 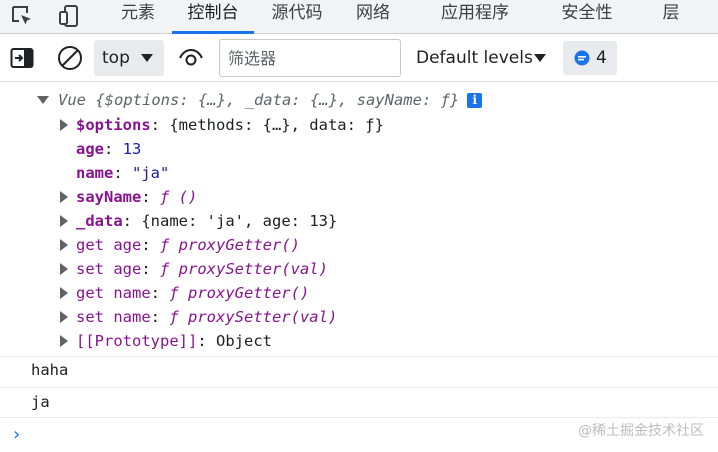 What do you see at coordinates (132, 149) in the screenshot?
I see `property-value: 13` at bounding box center [132, 149].